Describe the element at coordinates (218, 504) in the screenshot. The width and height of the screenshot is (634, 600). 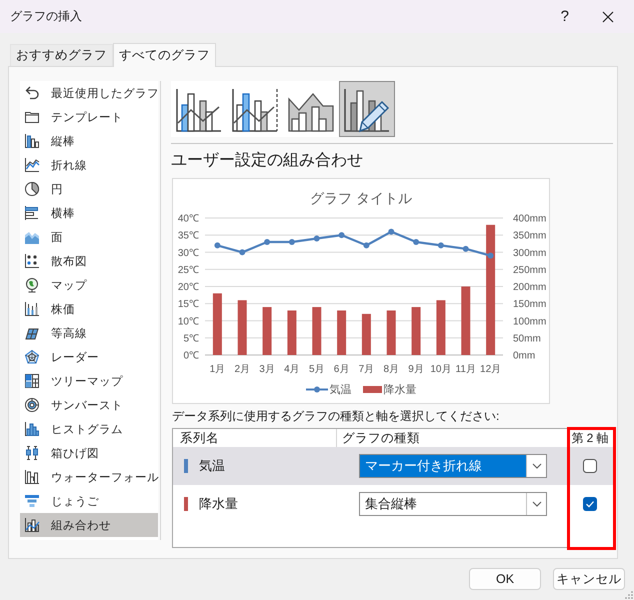
I see `series-name: 降水量` at that location.